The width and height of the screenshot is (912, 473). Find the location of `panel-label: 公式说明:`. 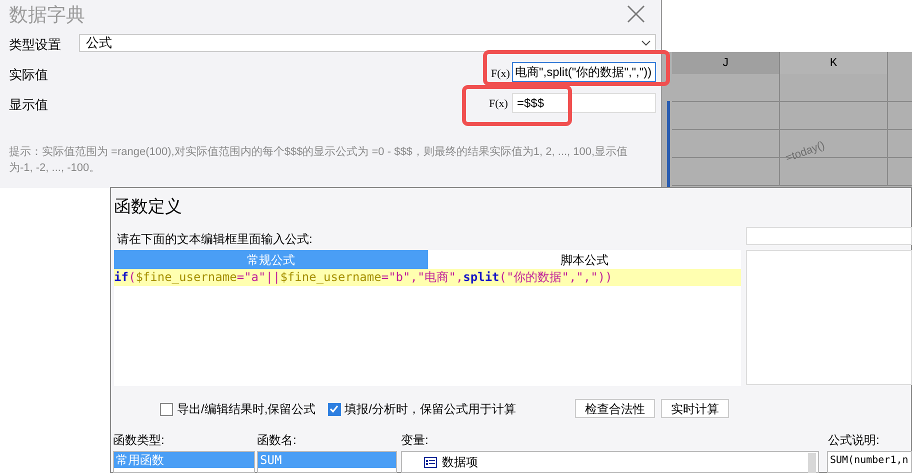

panel-label: 公式说明: is located at coordinates (854, 440).